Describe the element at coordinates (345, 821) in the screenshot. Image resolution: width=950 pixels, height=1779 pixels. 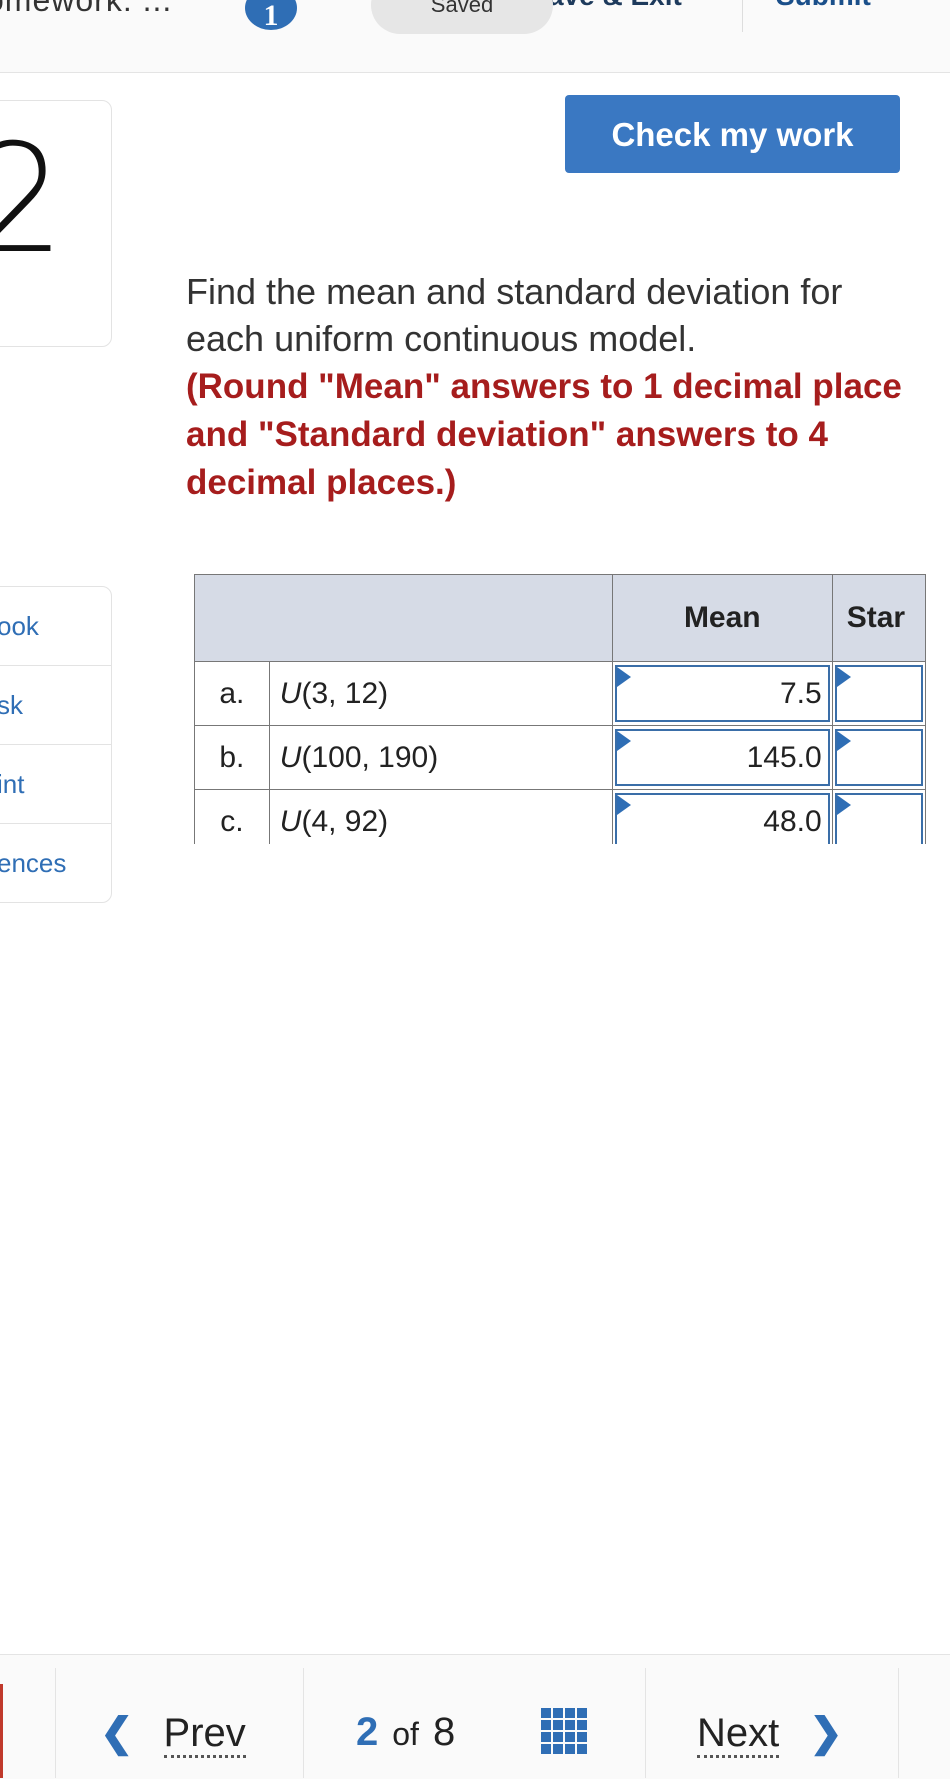
I see `model-args: (4, 92)` at that location.